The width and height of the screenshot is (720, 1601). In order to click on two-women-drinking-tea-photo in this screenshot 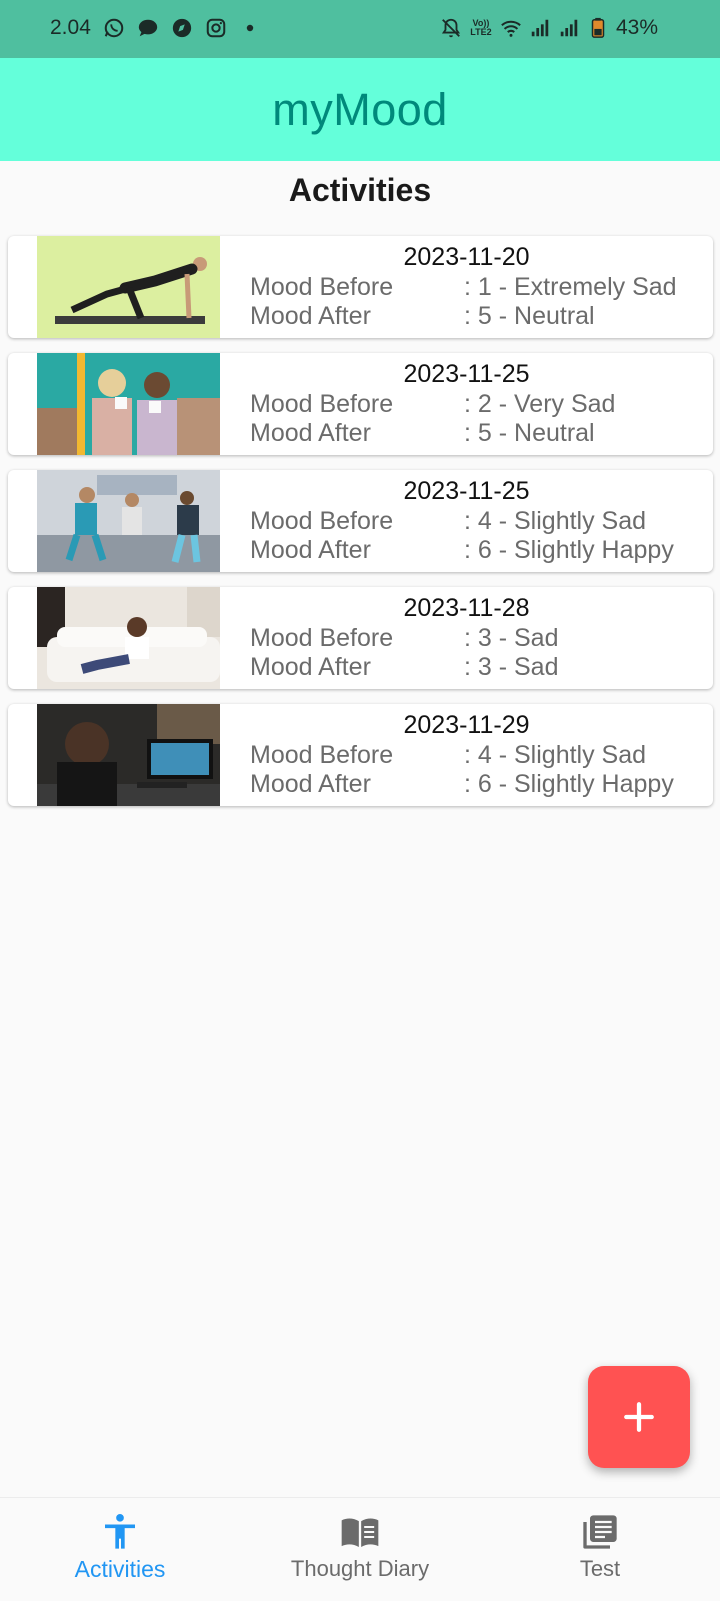, I will do `click(128, 404)`.